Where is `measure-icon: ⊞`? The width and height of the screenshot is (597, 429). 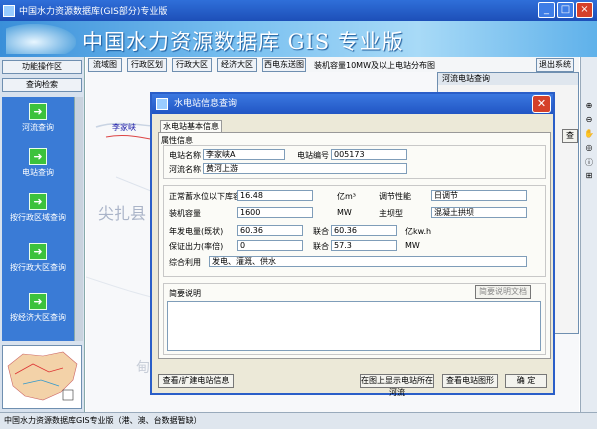
measure-icon: ⊞ is located at coordinates (589, 176).